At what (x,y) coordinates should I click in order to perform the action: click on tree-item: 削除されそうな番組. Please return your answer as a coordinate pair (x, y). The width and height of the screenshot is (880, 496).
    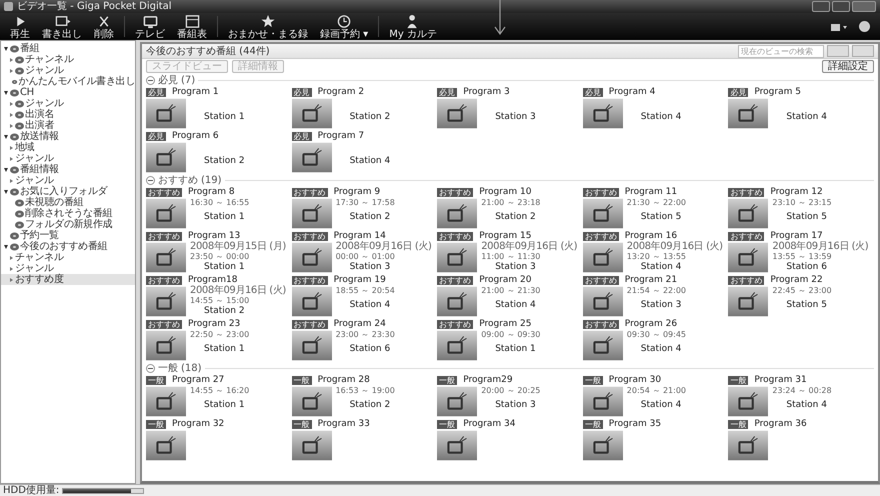
    Looking at the image, I should click on (68, 213).